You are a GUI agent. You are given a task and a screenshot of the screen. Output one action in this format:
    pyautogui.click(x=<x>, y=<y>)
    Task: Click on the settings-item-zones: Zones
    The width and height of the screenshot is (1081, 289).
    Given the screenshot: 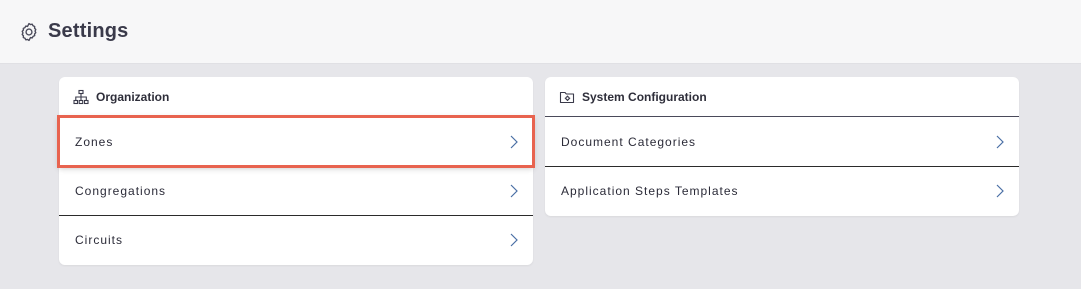 What is the action you would take?
    pyautogui.click(x=296, y=141)
    